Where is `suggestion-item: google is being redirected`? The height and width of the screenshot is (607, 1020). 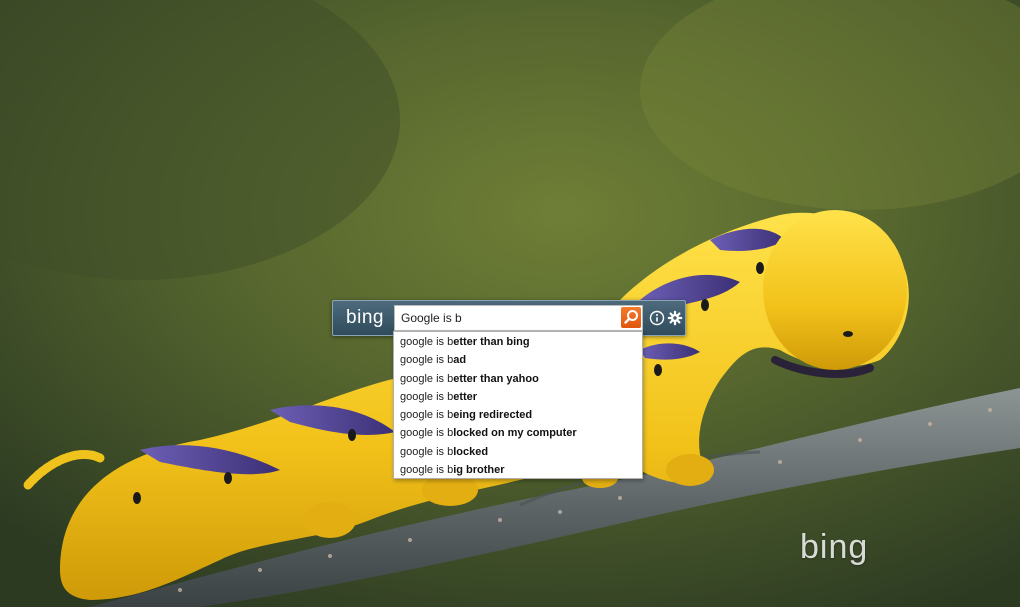
suggestion-item: google is being redirected is located at coordinates (518, 415).